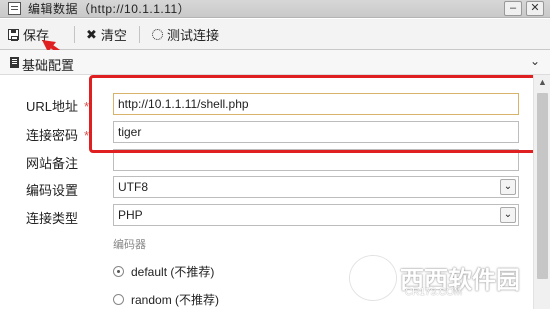 Image resolution: width=550 pixels, height=309 pixels. I want to click on edit-window-icon, so click(14, 8).